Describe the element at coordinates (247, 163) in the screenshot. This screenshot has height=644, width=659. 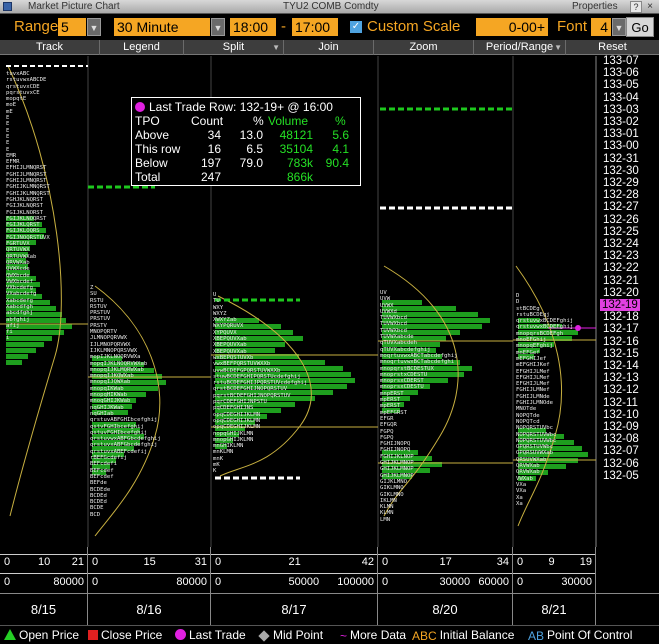
I see `info-box-row: Below 197 79.0 783k 90.4` at that location.